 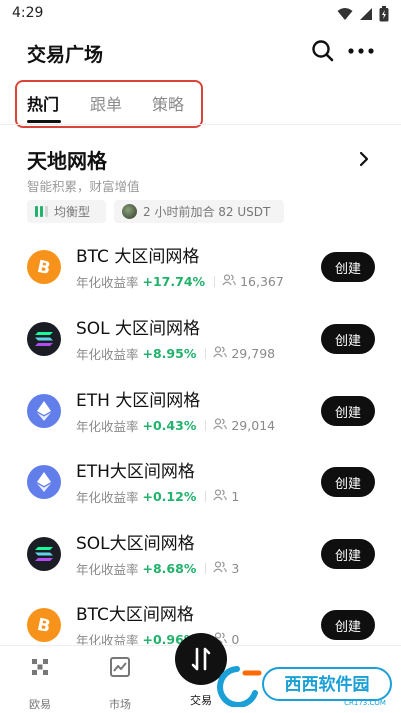 What do you see at coordinates (138, 401) in the screenshot?
I see `bot-title: ETH 大区间网格` at bounding box center [138, 401].